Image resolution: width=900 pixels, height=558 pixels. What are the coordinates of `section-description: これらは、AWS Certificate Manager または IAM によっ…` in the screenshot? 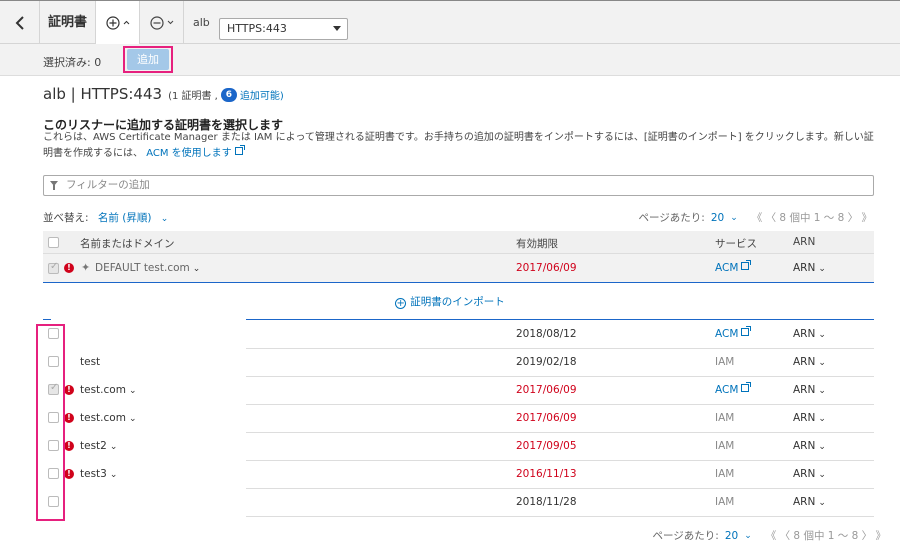 It's located at (460, 146).